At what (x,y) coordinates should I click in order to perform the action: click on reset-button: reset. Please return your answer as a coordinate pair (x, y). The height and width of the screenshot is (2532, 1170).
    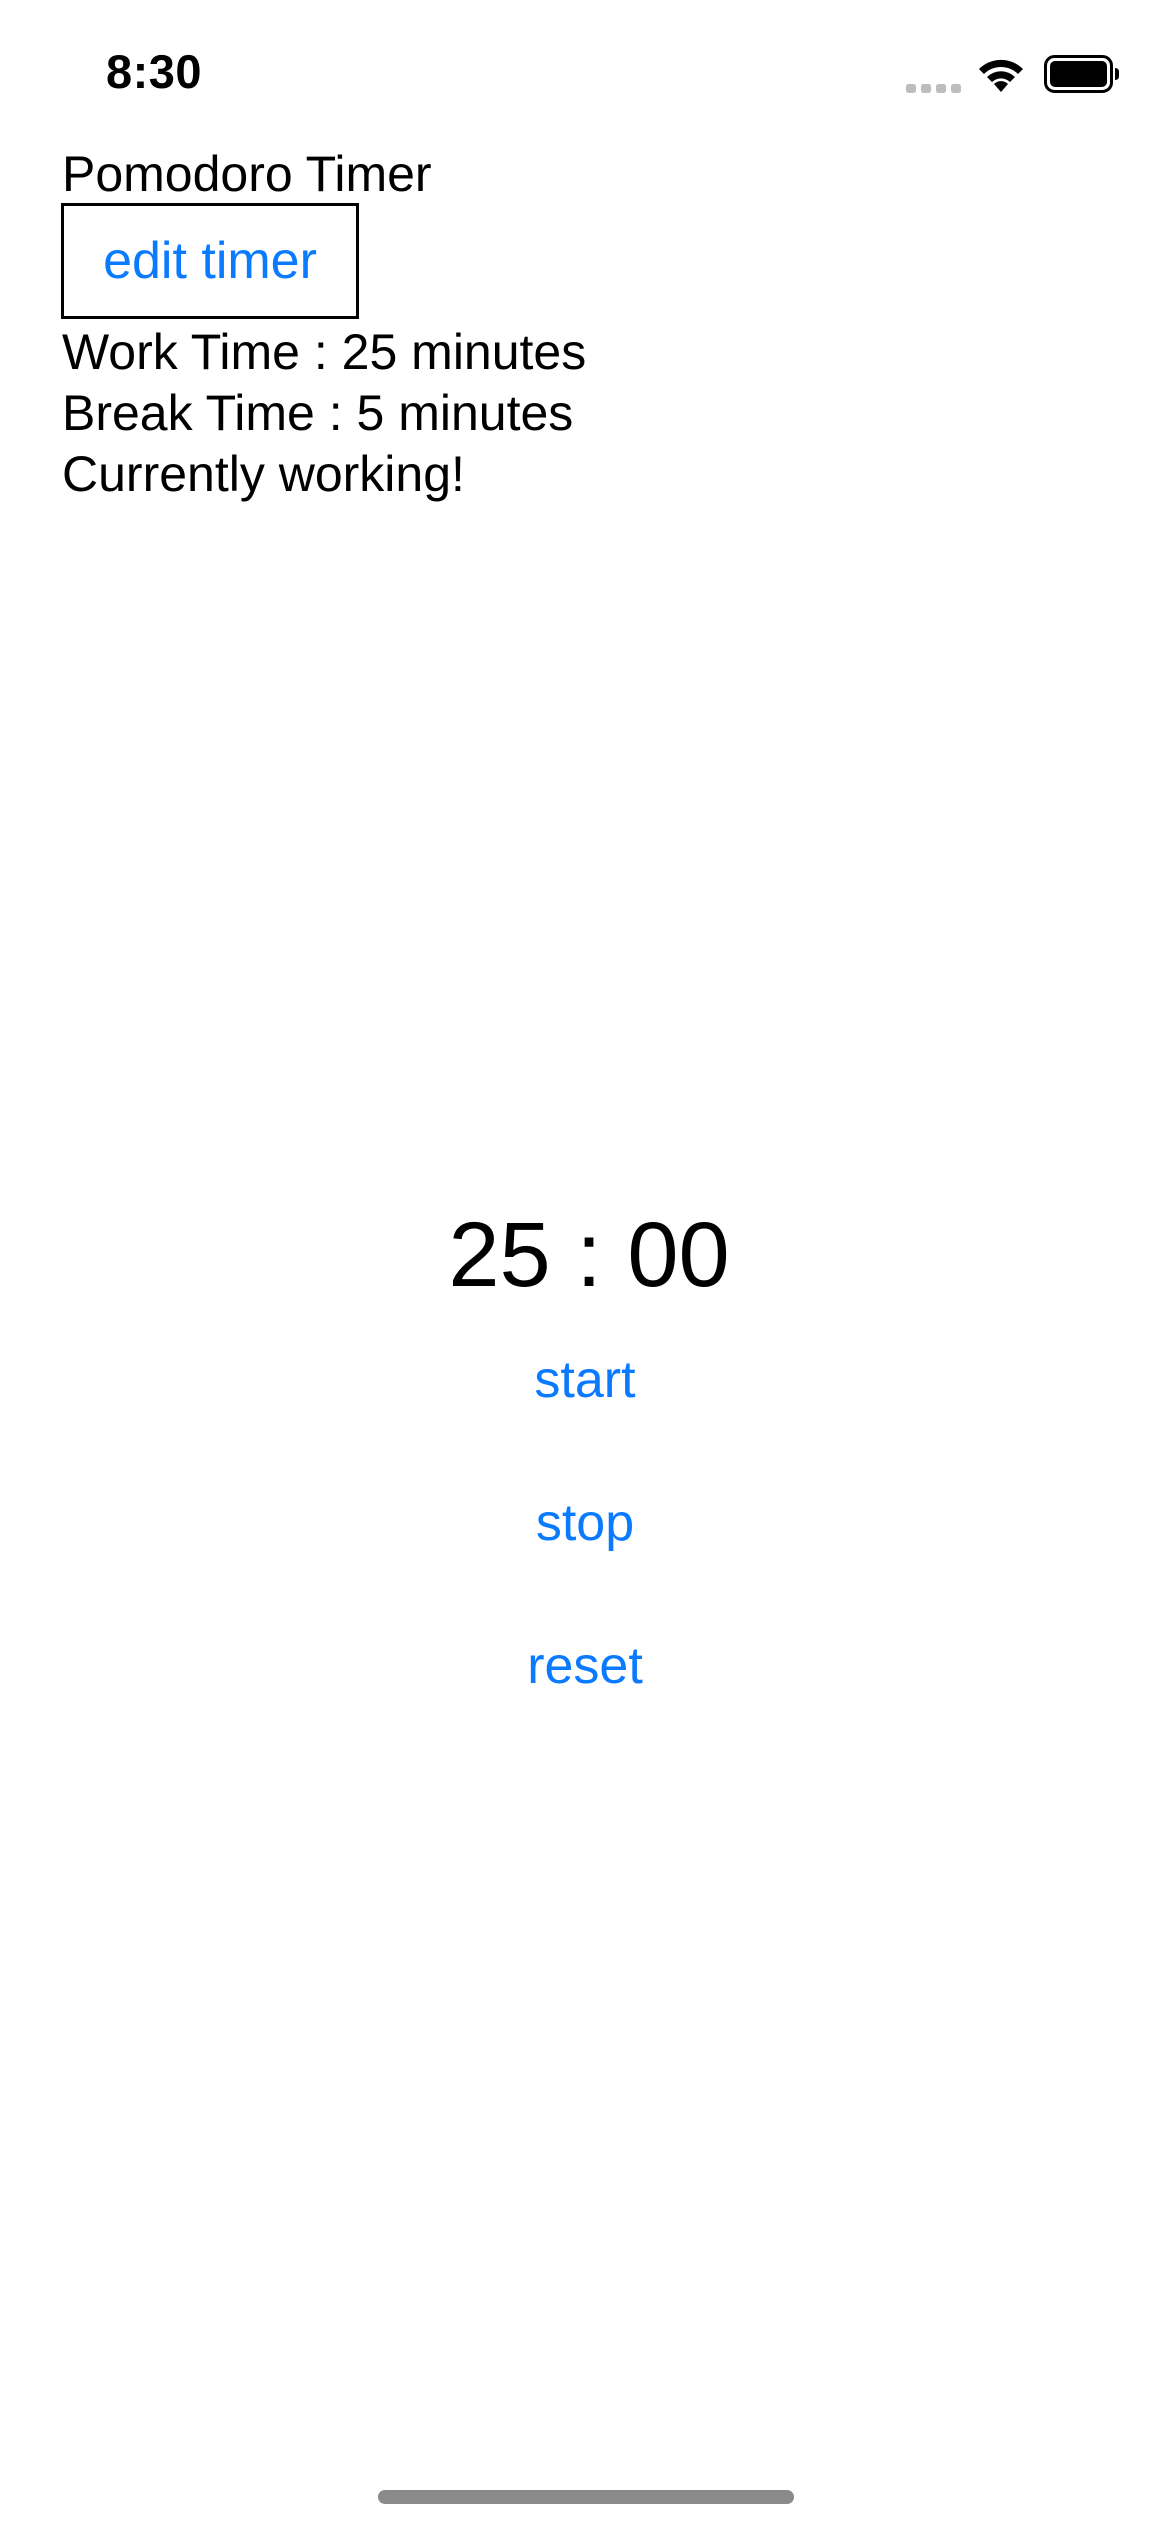
    Looking at the image, I should click on (585, 1666).